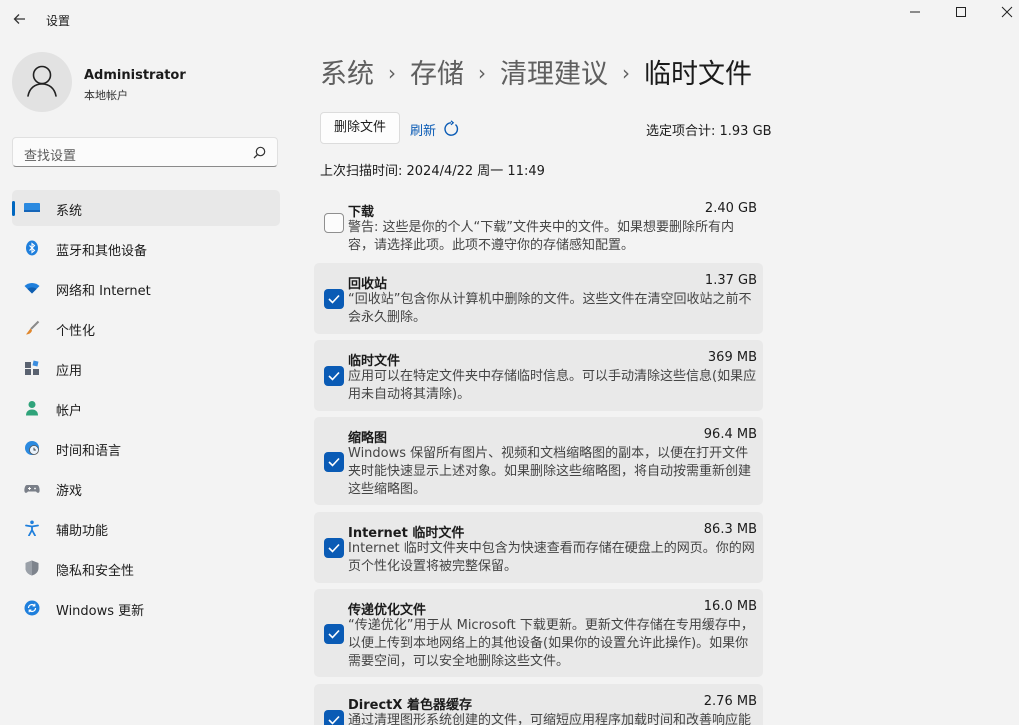 The height and width of the screenshot is (725, 1019). I want to click on breadcrumb-storage: 存储, so click(437, 74).